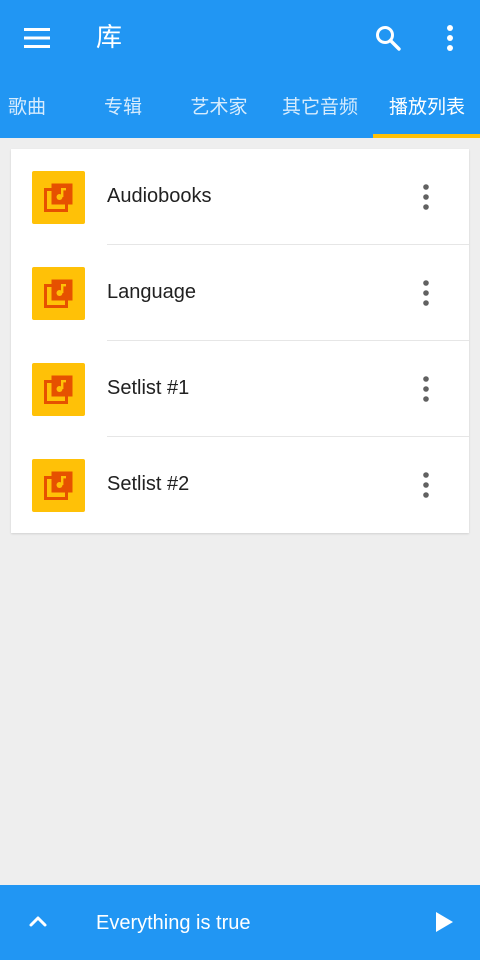 The width and height of the screenshot is (480, 960). I want to click on tab-artists: 艺术家, so click(219, 107).